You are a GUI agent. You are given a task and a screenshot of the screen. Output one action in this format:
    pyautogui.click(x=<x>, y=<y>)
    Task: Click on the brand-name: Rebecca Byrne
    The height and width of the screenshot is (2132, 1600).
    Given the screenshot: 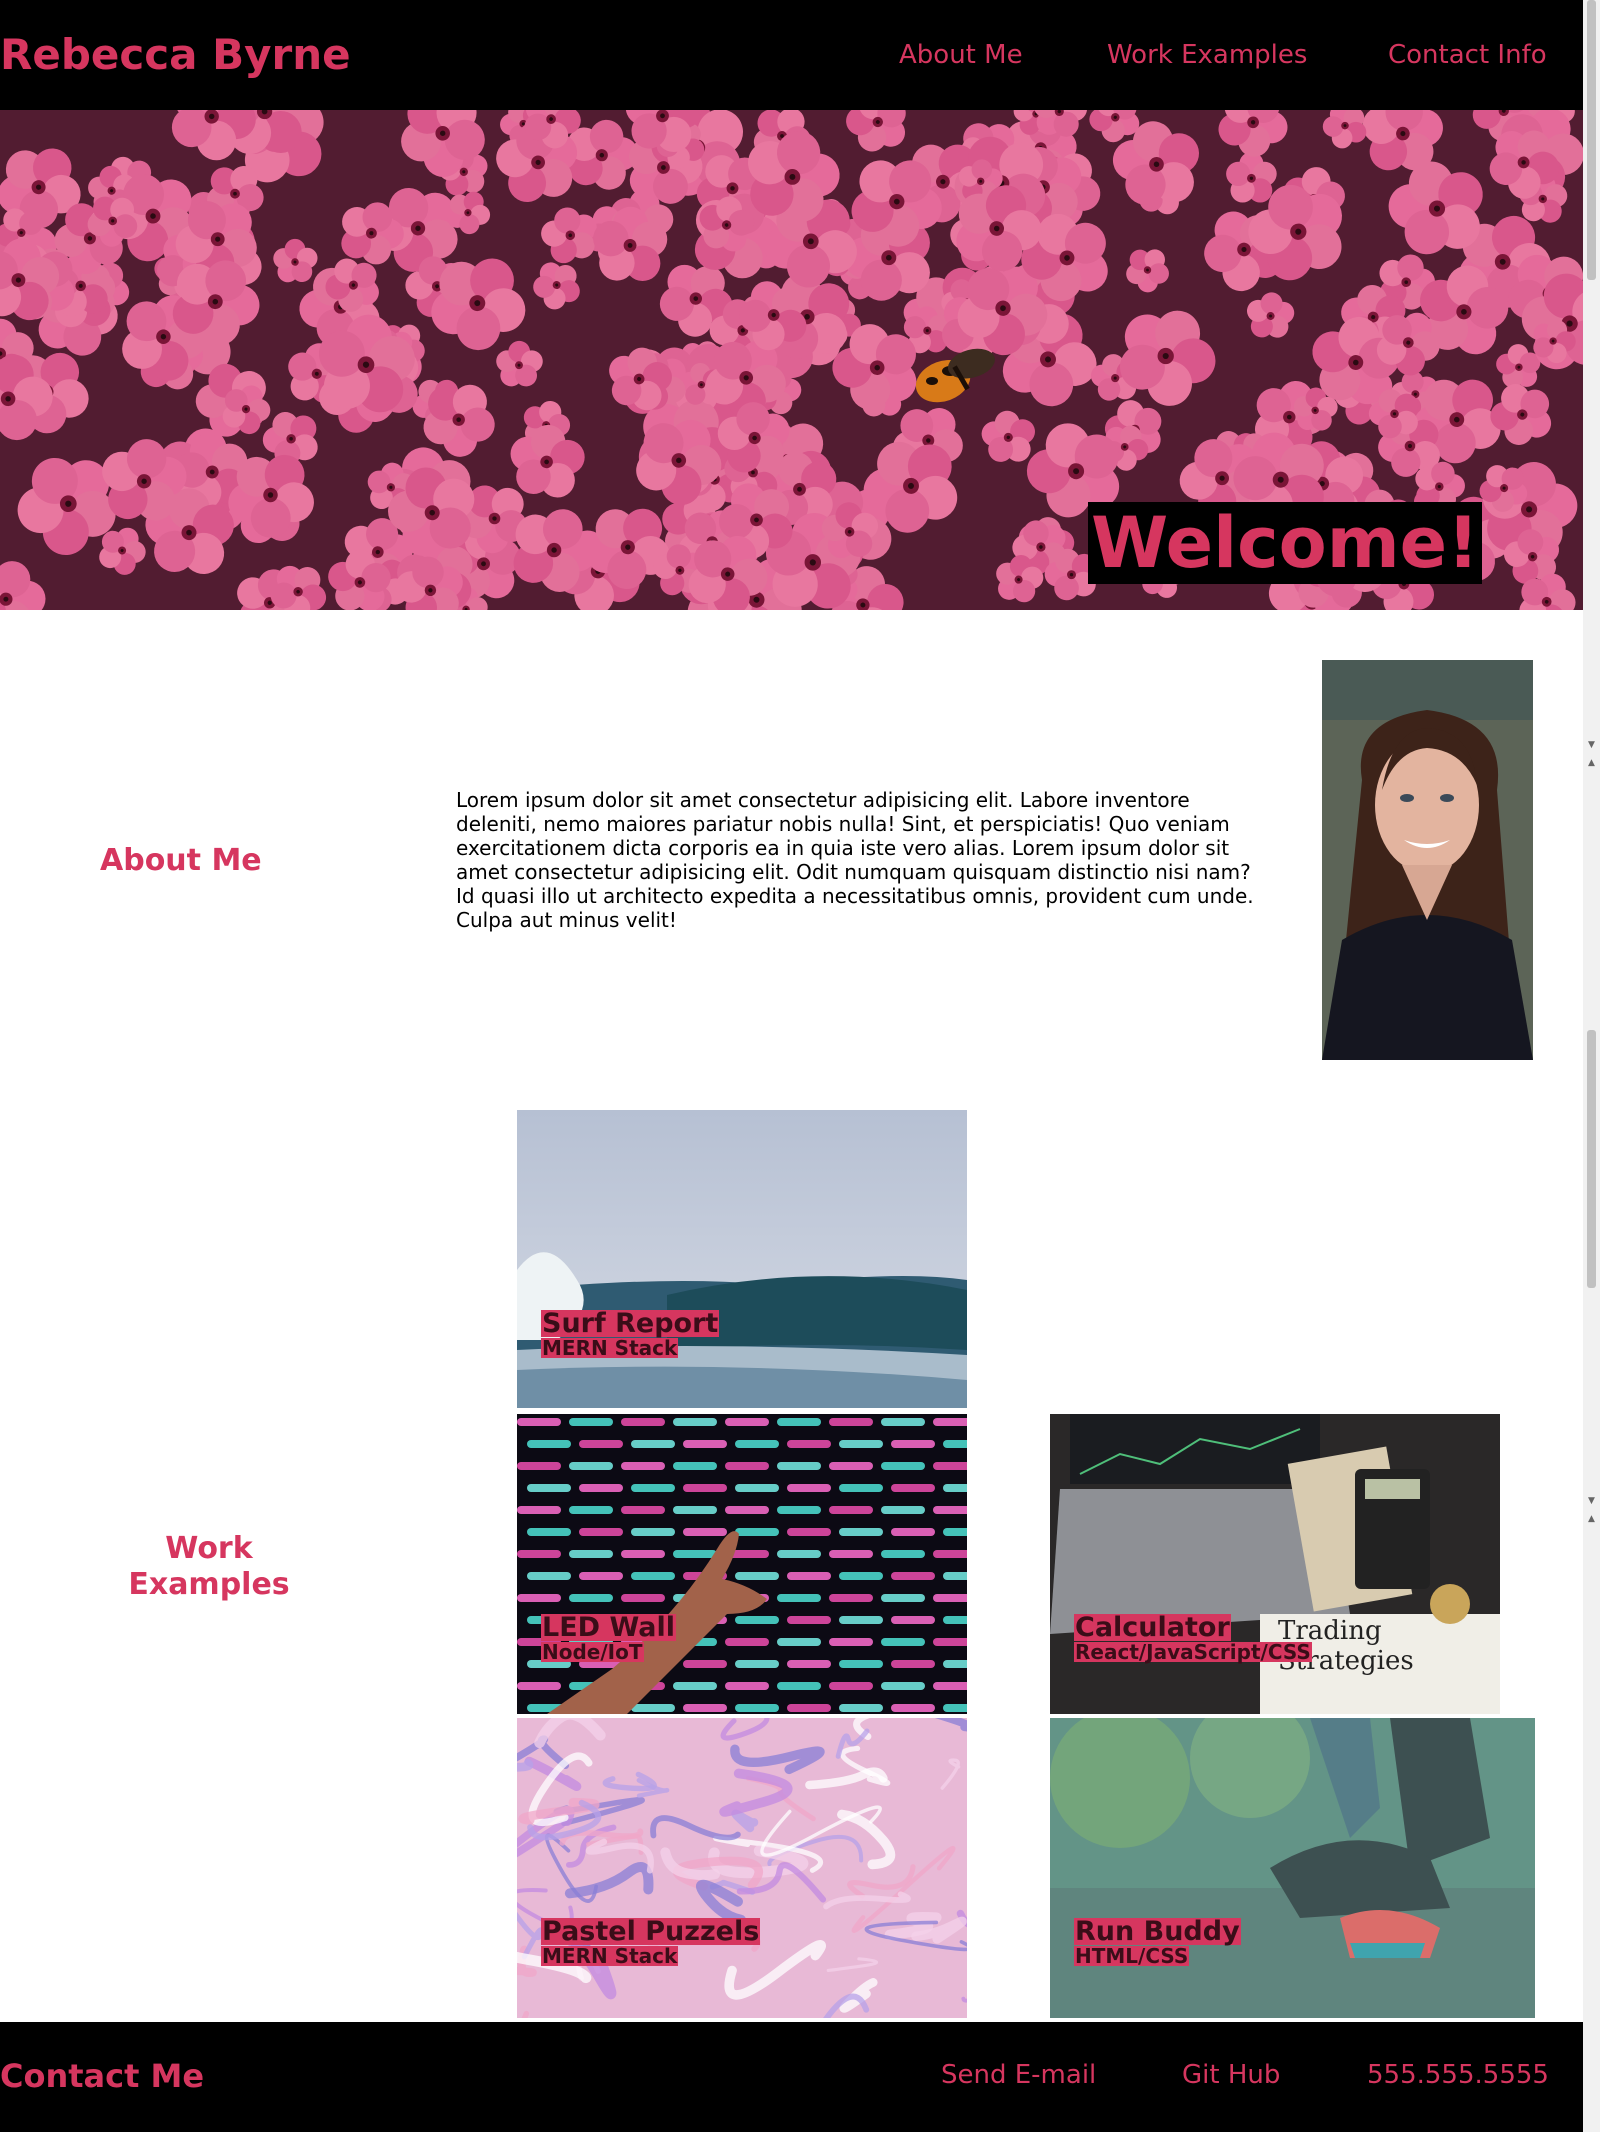 What is the action you would take?
    pyautogui.click(x=175, y=54)
    